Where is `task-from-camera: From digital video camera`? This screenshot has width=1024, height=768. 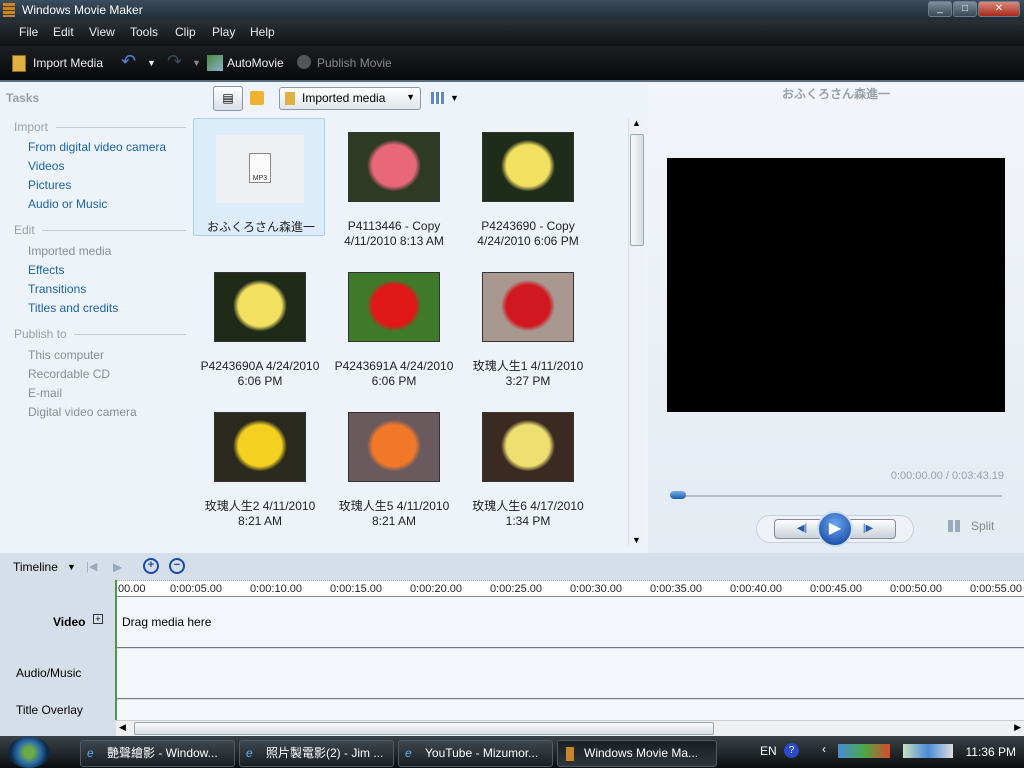
task-from-camera: From digital video camera is located at coordinates (97, 147).